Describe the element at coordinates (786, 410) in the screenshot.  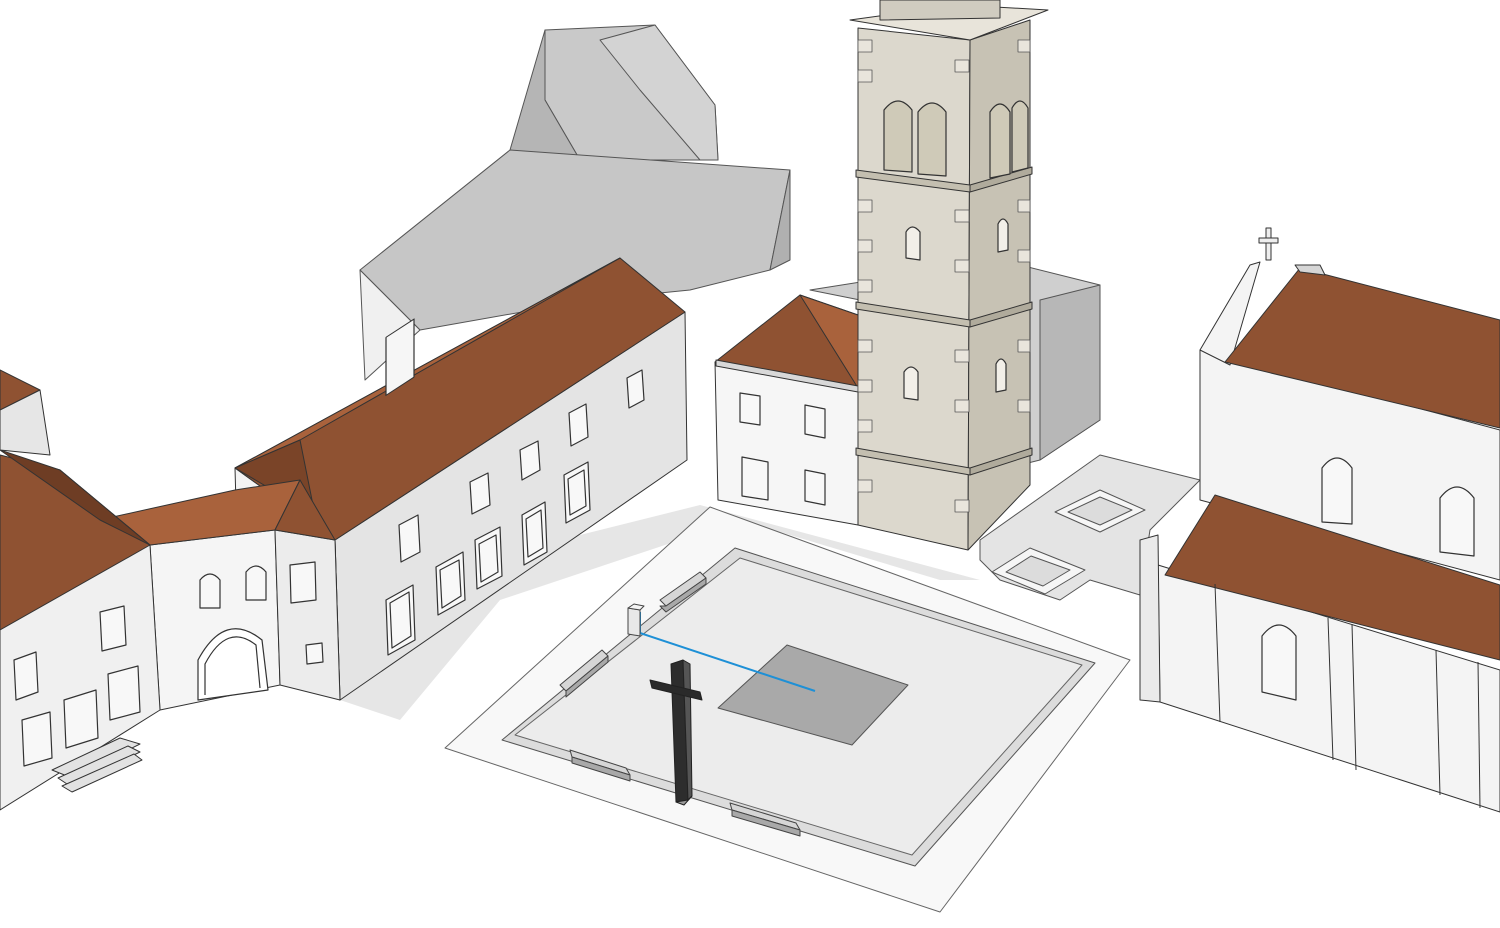
I see `corner-house` at that location.